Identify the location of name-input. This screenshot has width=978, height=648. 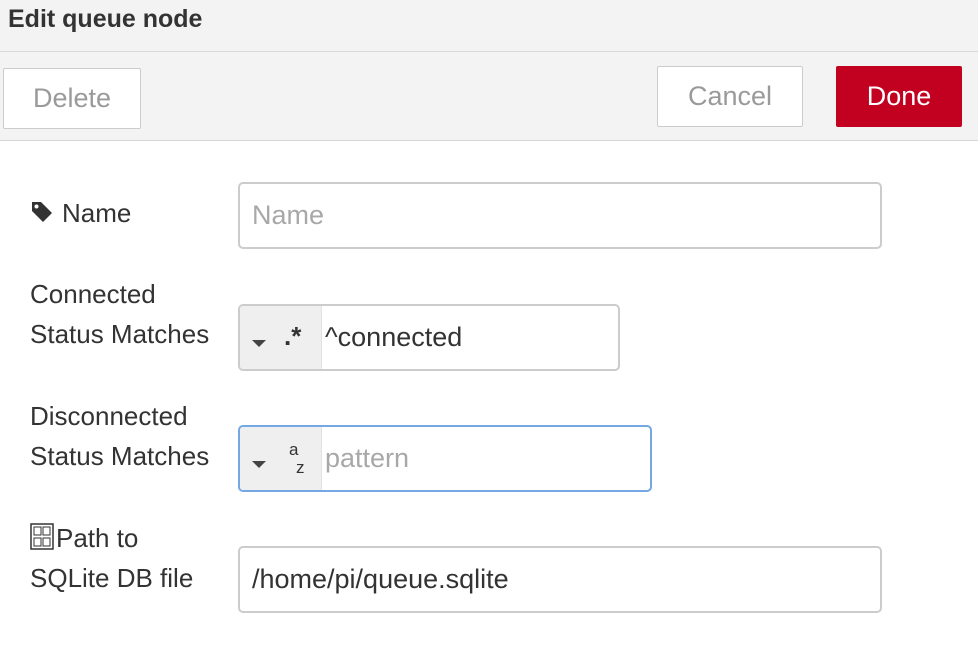
(560, 215).